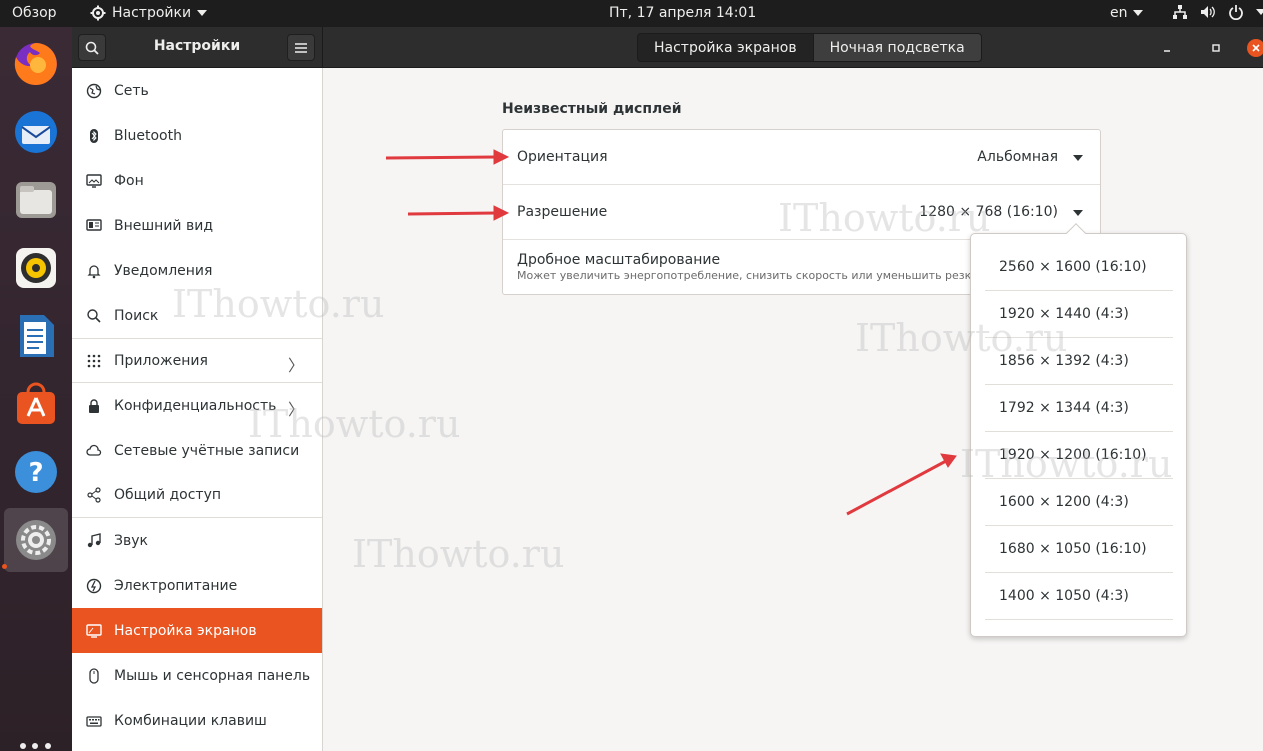 The width and height of the screenshot is (1263, 751). Describe the element at coordinates (163, 270) in the screenshot. I see `sidebar-item-label: Уведомления` at that location.